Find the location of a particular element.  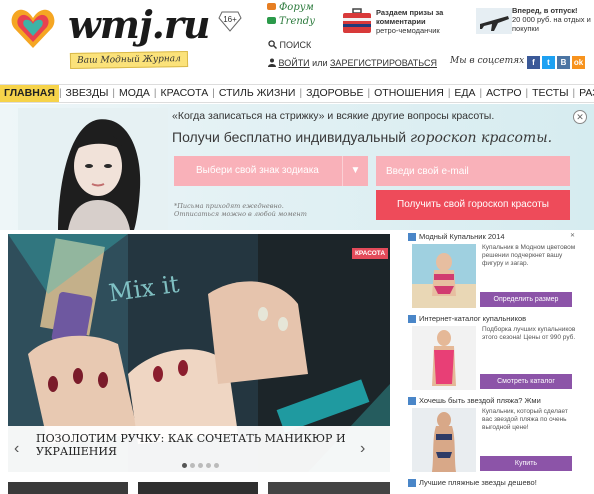

trendy-label: Trendy is located at coordinates (297, 21).